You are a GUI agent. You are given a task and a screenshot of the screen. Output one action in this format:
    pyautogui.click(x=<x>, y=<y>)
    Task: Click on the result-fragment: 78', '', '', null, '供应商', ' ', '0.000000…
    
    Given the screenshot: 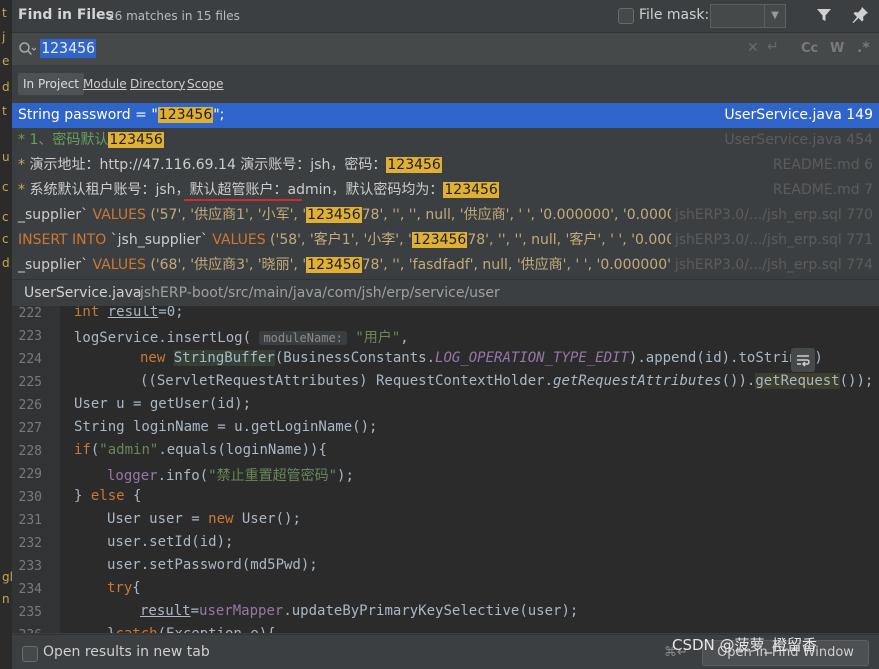 What is the action you would take?
    pyautogui.click(x=542, y=215)
    